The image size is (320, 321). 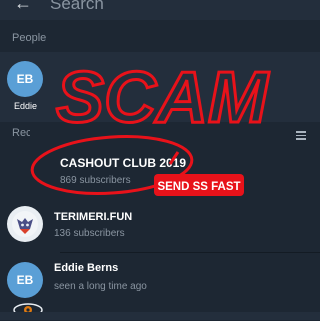 What do you see at coordinates (29, 38) in the screenshot?
I see `people-section-label: People` at bounding box center [29, 38].